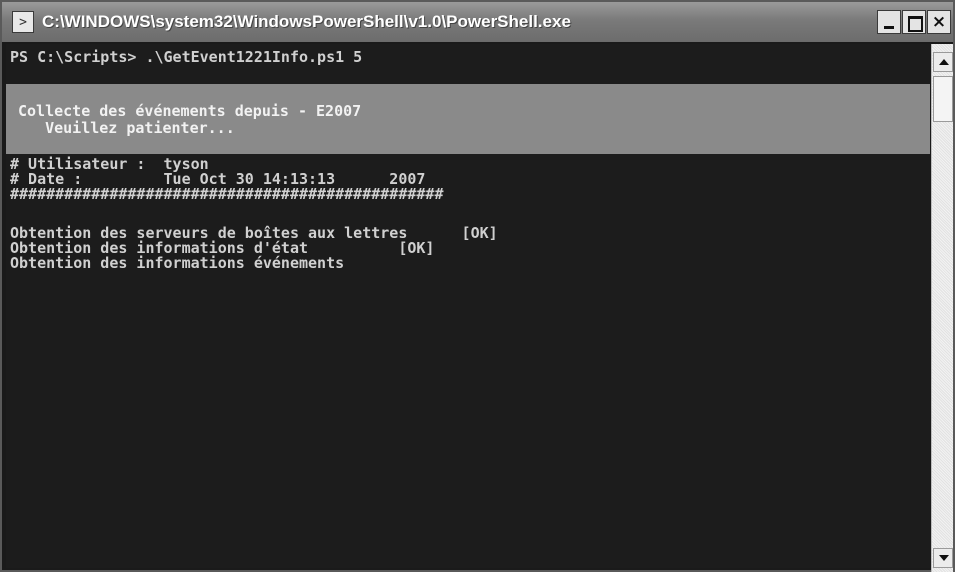  I want to click on close-button: ×, so click(939, 22).